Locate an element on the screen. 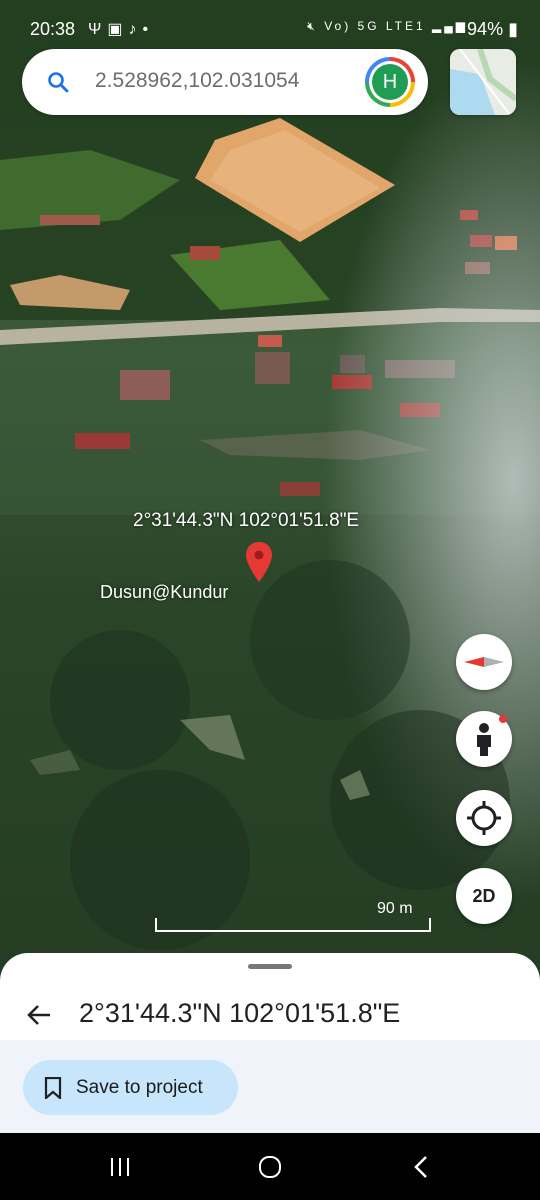 Image resolution: width=540 pixels, height=1200 pixels. search-bar: 2.528962,102.031054 H is located at coordinates (225, 82).